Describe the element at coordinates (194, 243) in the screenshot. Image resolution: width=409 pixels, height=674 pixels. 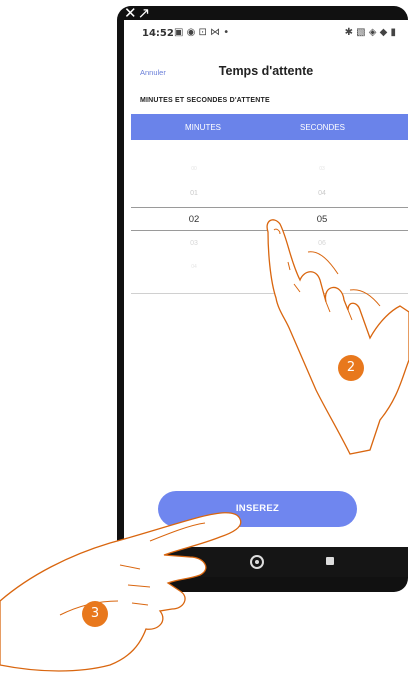
I see `minutes-wheel-item: 03` at that location.